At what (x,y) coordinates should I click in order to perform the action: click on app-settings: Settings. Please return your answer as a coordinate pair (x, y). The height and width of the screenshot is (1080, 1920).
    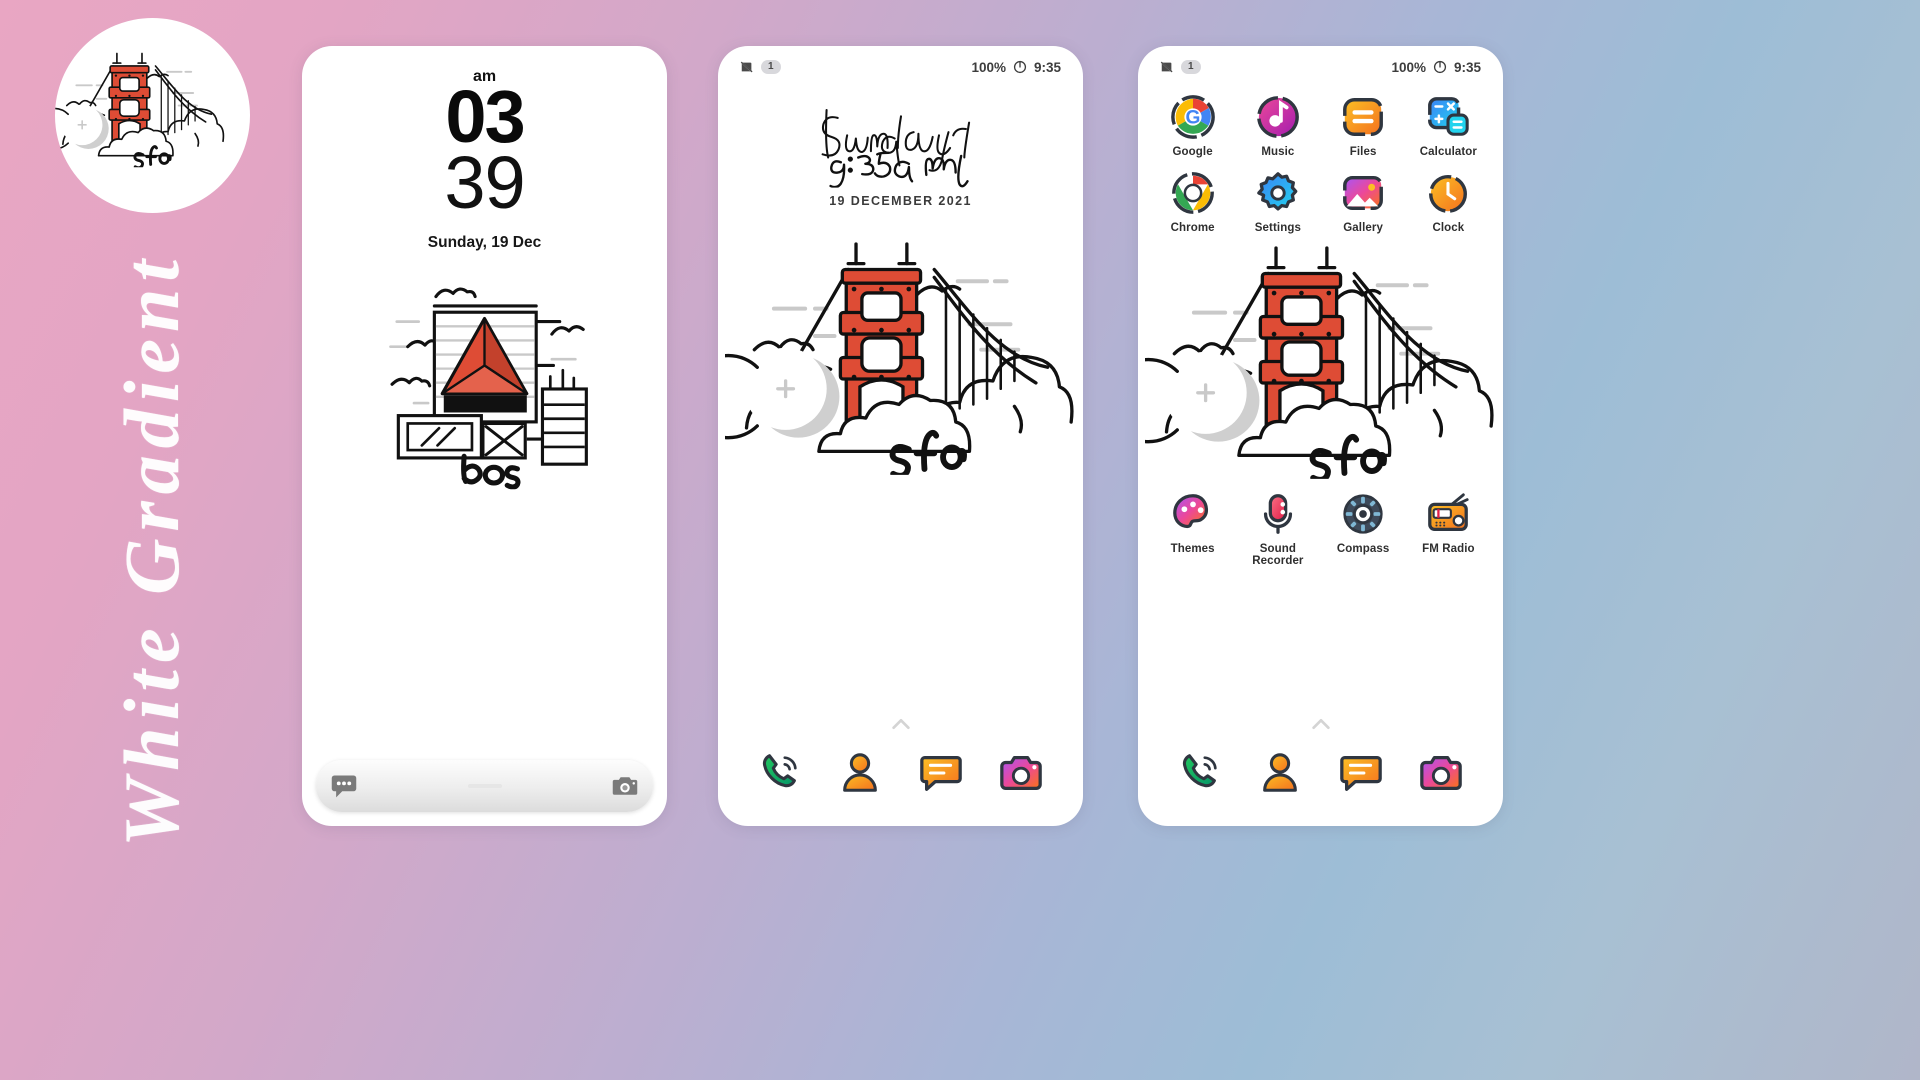
    Looking at the image, I should click on (1277, 202).